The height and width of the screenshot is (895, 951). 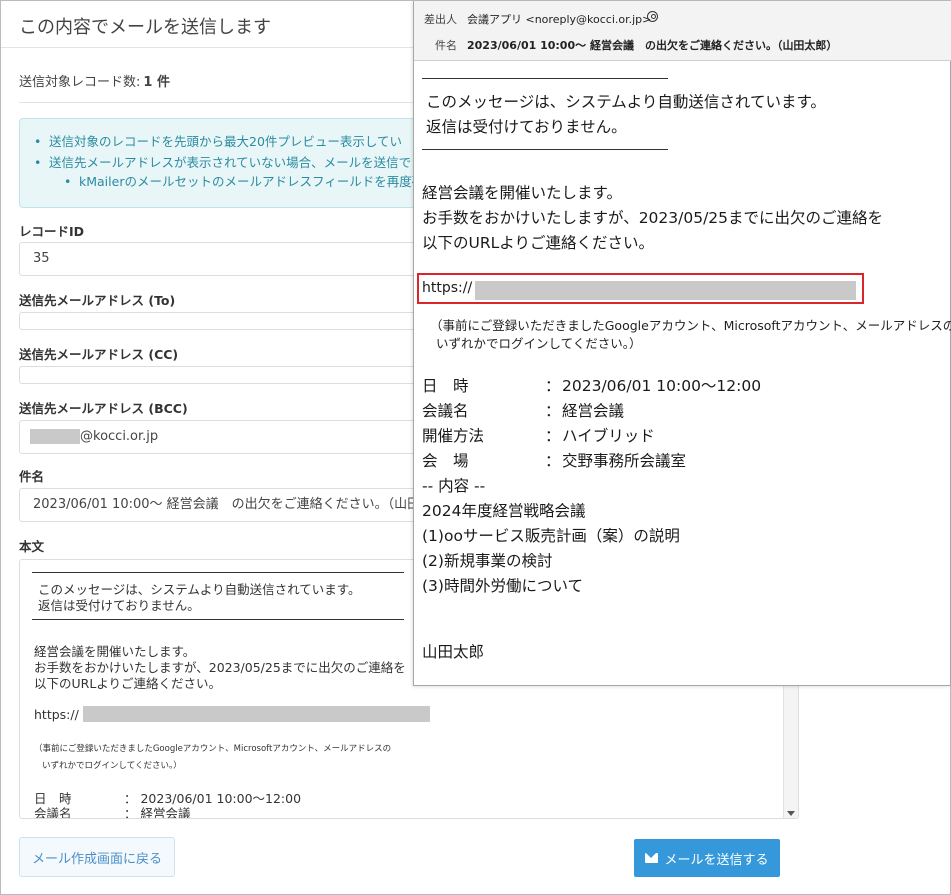 I want to click on body-url: https://, so click(x=56, y=714).